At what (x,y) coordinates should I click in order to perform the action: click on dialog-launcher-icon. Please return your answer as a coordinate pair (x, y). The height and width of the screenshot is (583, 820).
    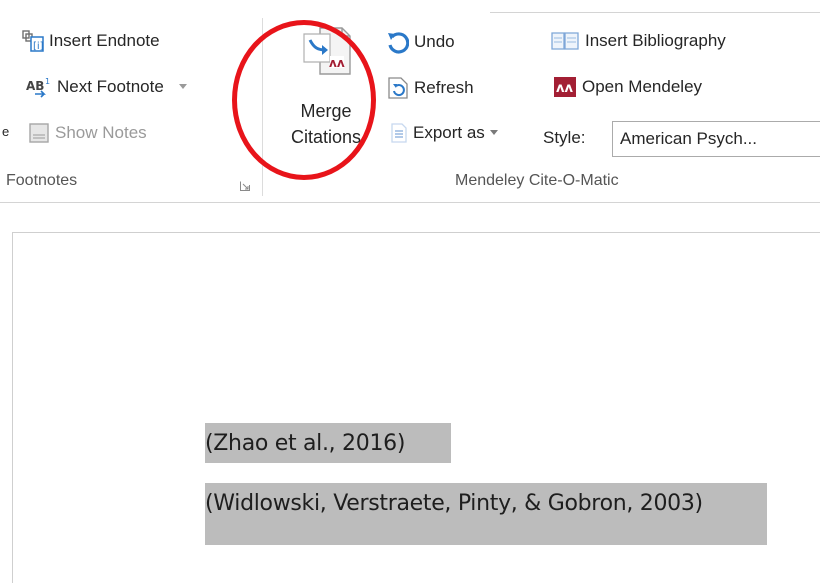
    Looking at the image, I should click on (245, 184).